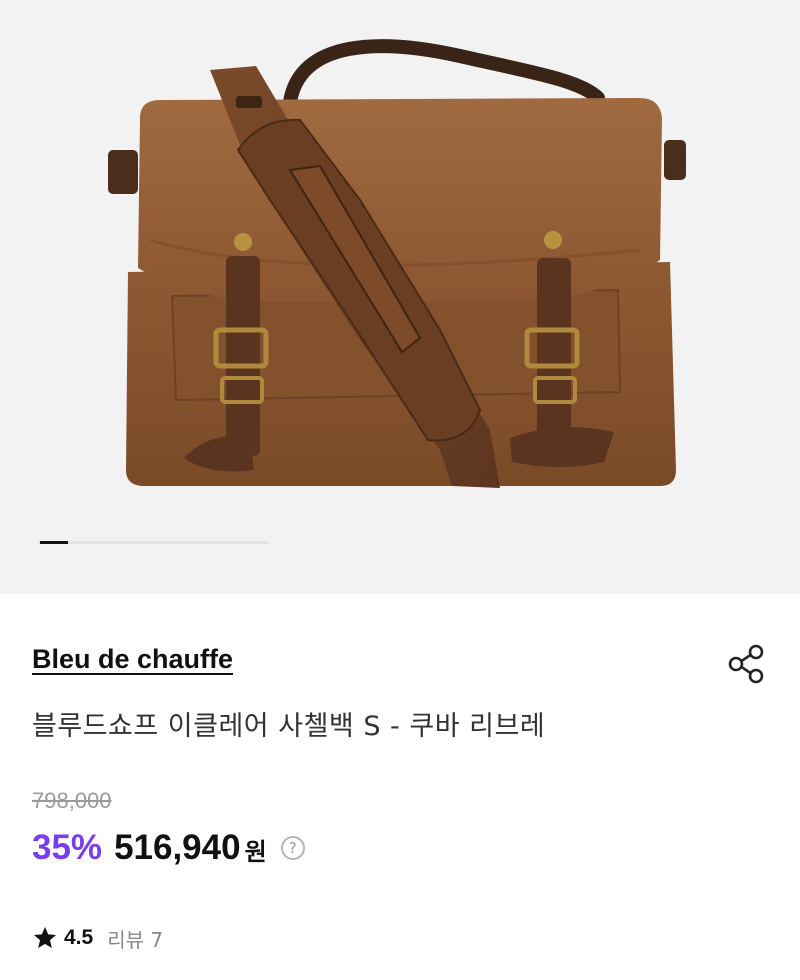 Image resolution: width=800 pixels, height=980 pixels. I want to click on rating-value: 4.5, so click(79, 937).